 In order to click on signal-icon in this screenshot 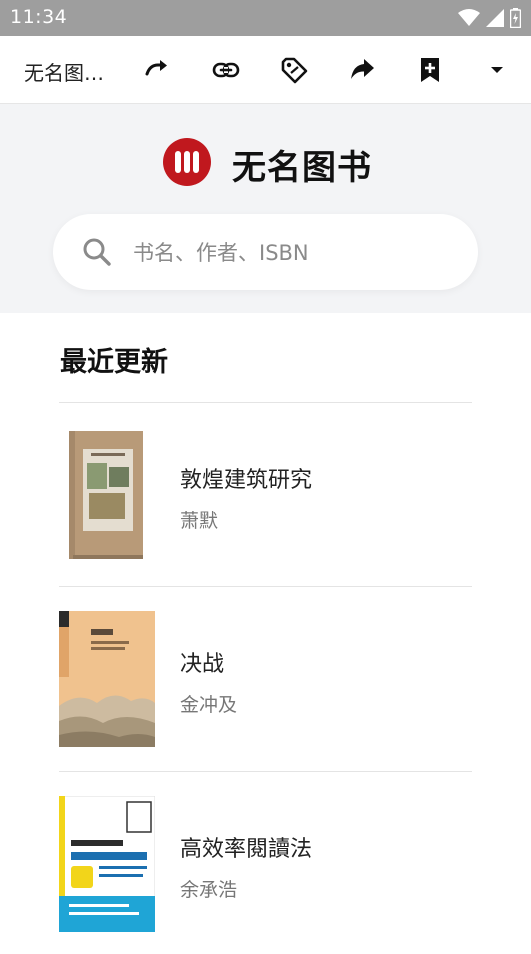, I will do `click(495, 18)`.